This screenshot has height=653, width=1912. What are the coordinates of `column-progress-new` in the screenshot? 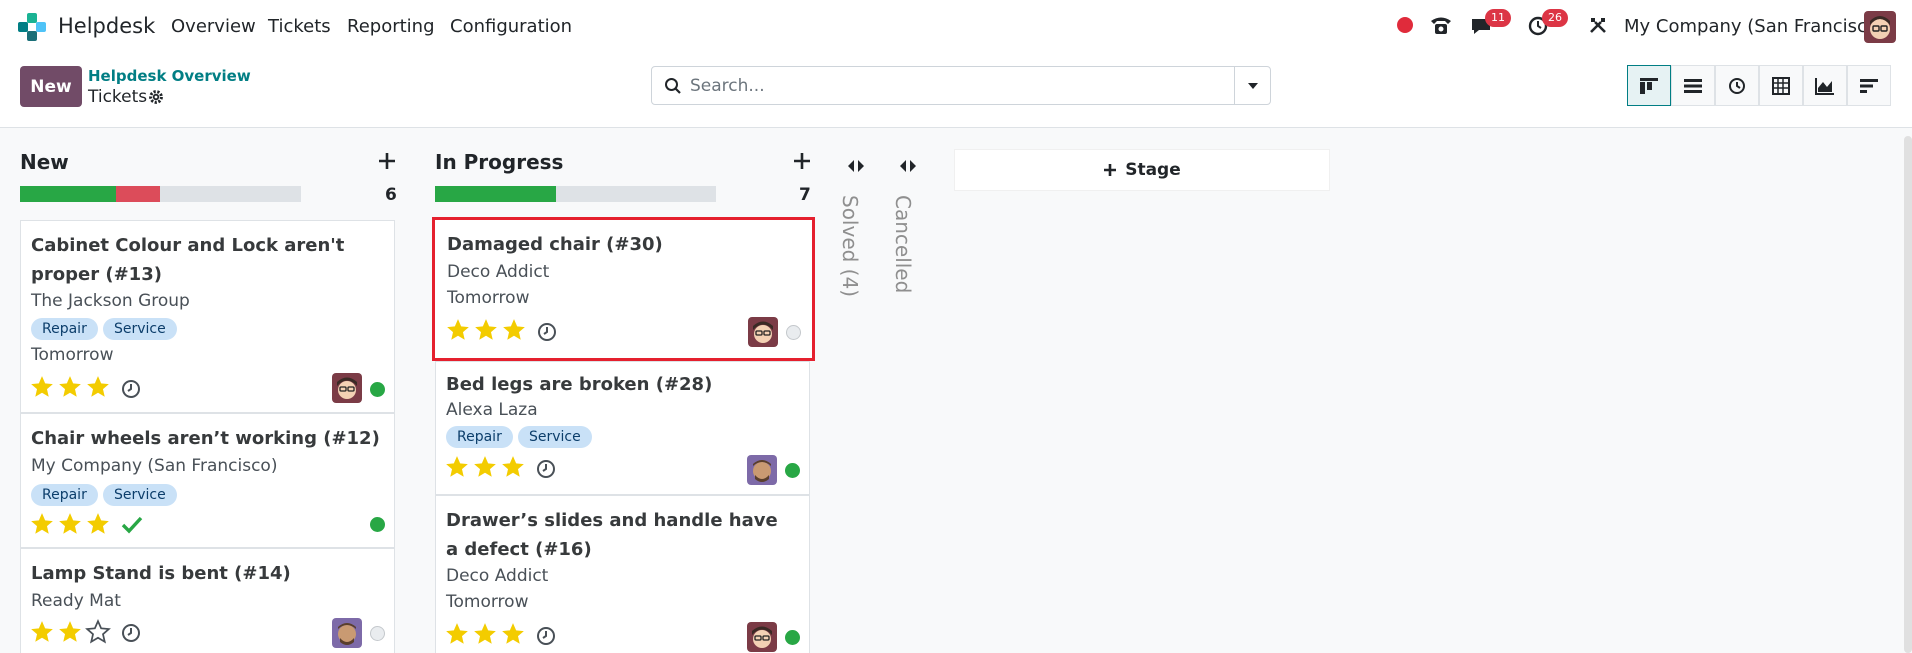 It's located at (160, 194).